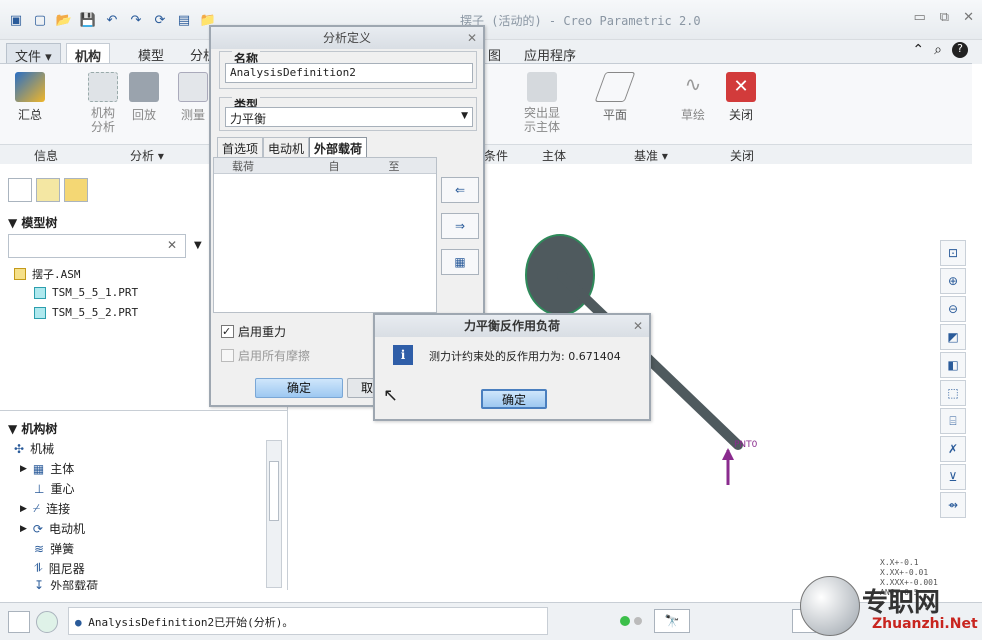  I want to click on summary-icon, so click(30, 87).